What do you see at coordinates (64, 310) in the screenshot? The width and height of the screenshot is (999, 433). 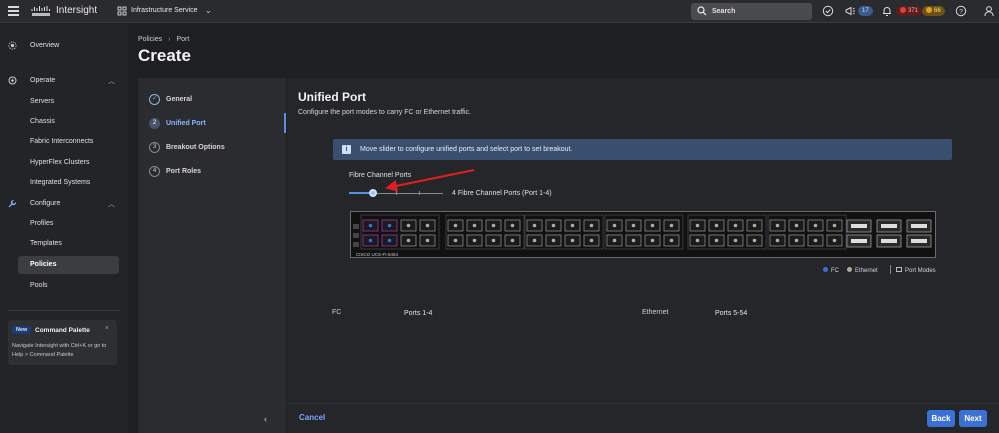 I see `sidebar-divider` at bounding box center [64, 310].